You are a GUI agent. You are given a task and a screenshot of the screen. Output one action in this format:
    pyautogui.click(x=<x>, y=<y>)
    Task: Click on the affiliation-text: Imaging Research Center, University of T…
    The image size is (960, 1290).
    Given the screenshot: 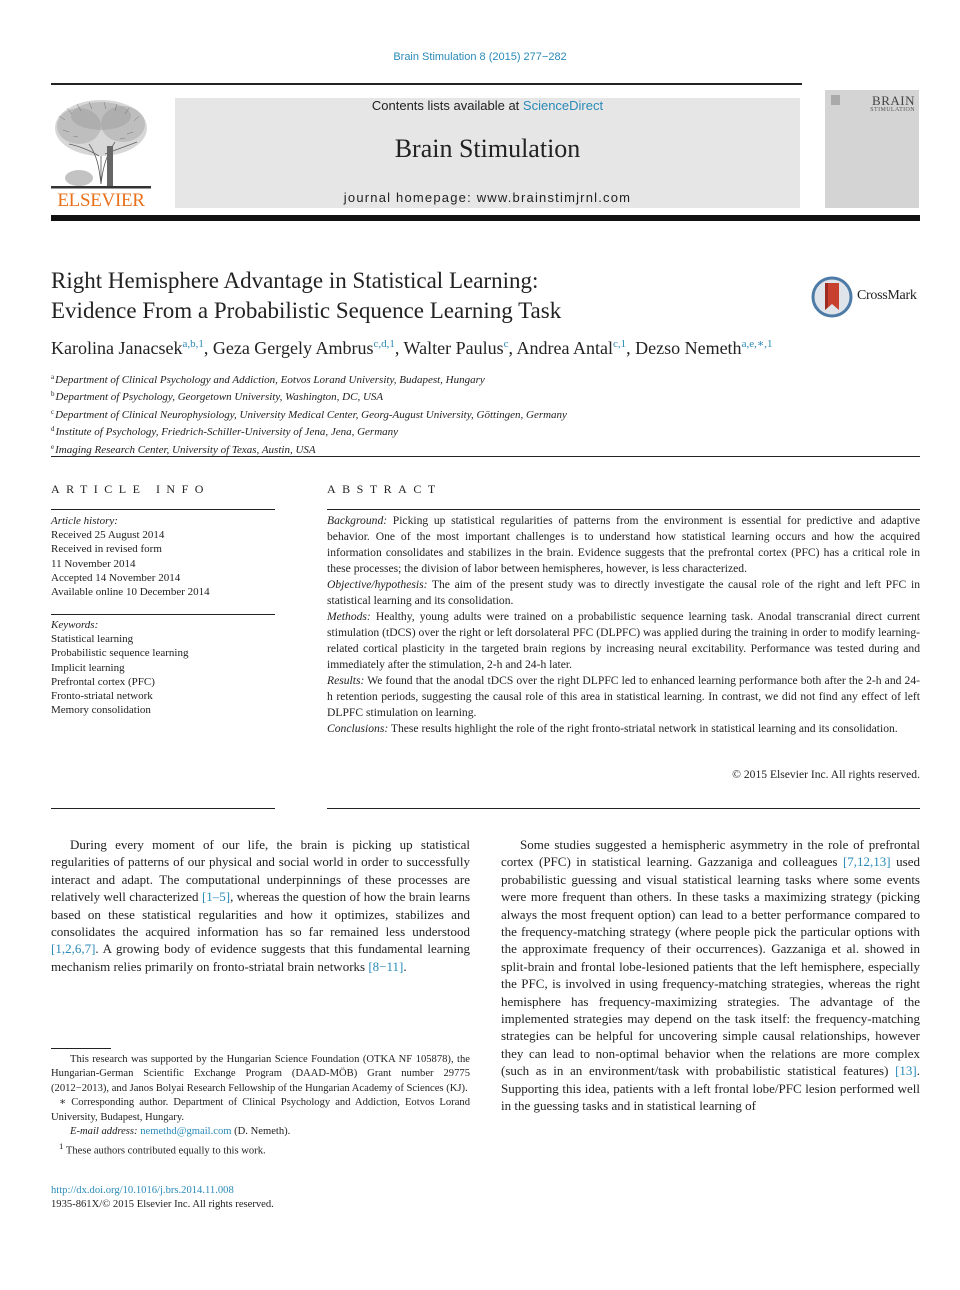 What is the action you would take?
    pyautogui.click(x=185, y=449)
    